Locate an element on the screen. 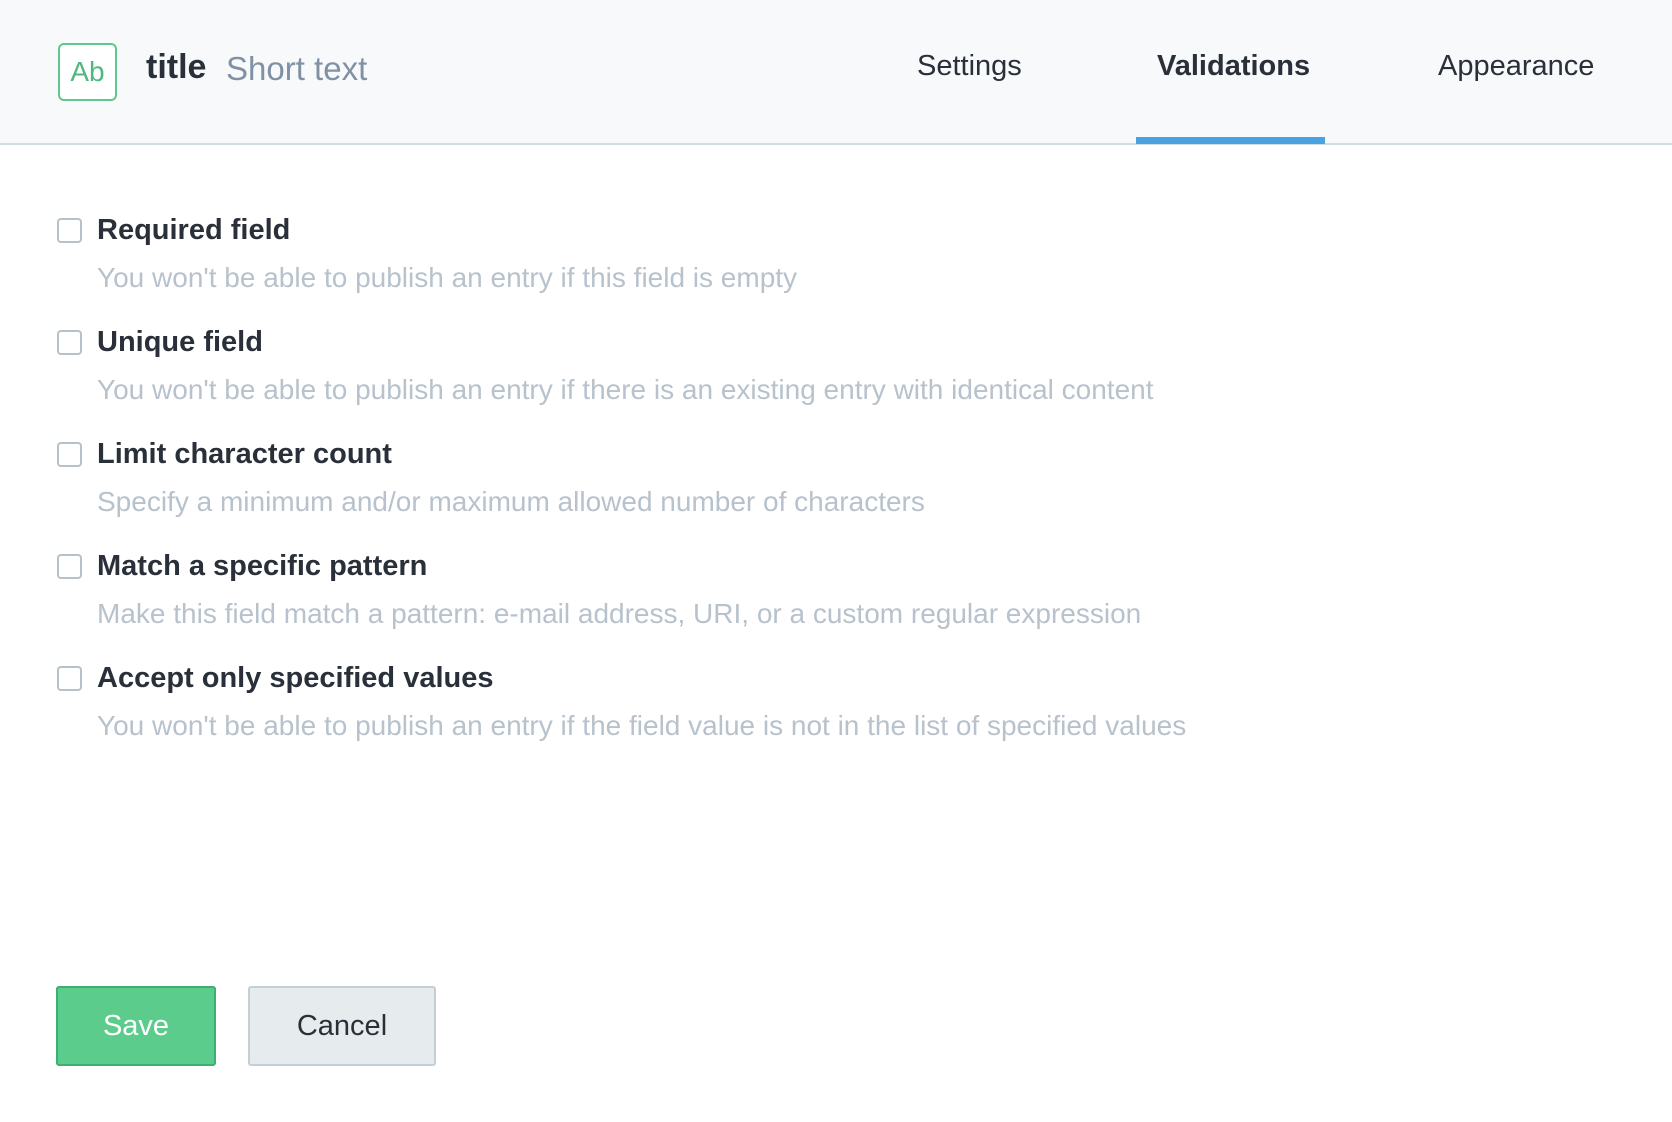 This screenshot has height=1122, width=1672. tab-validations: Validations is located at coordinates (1233, 66).